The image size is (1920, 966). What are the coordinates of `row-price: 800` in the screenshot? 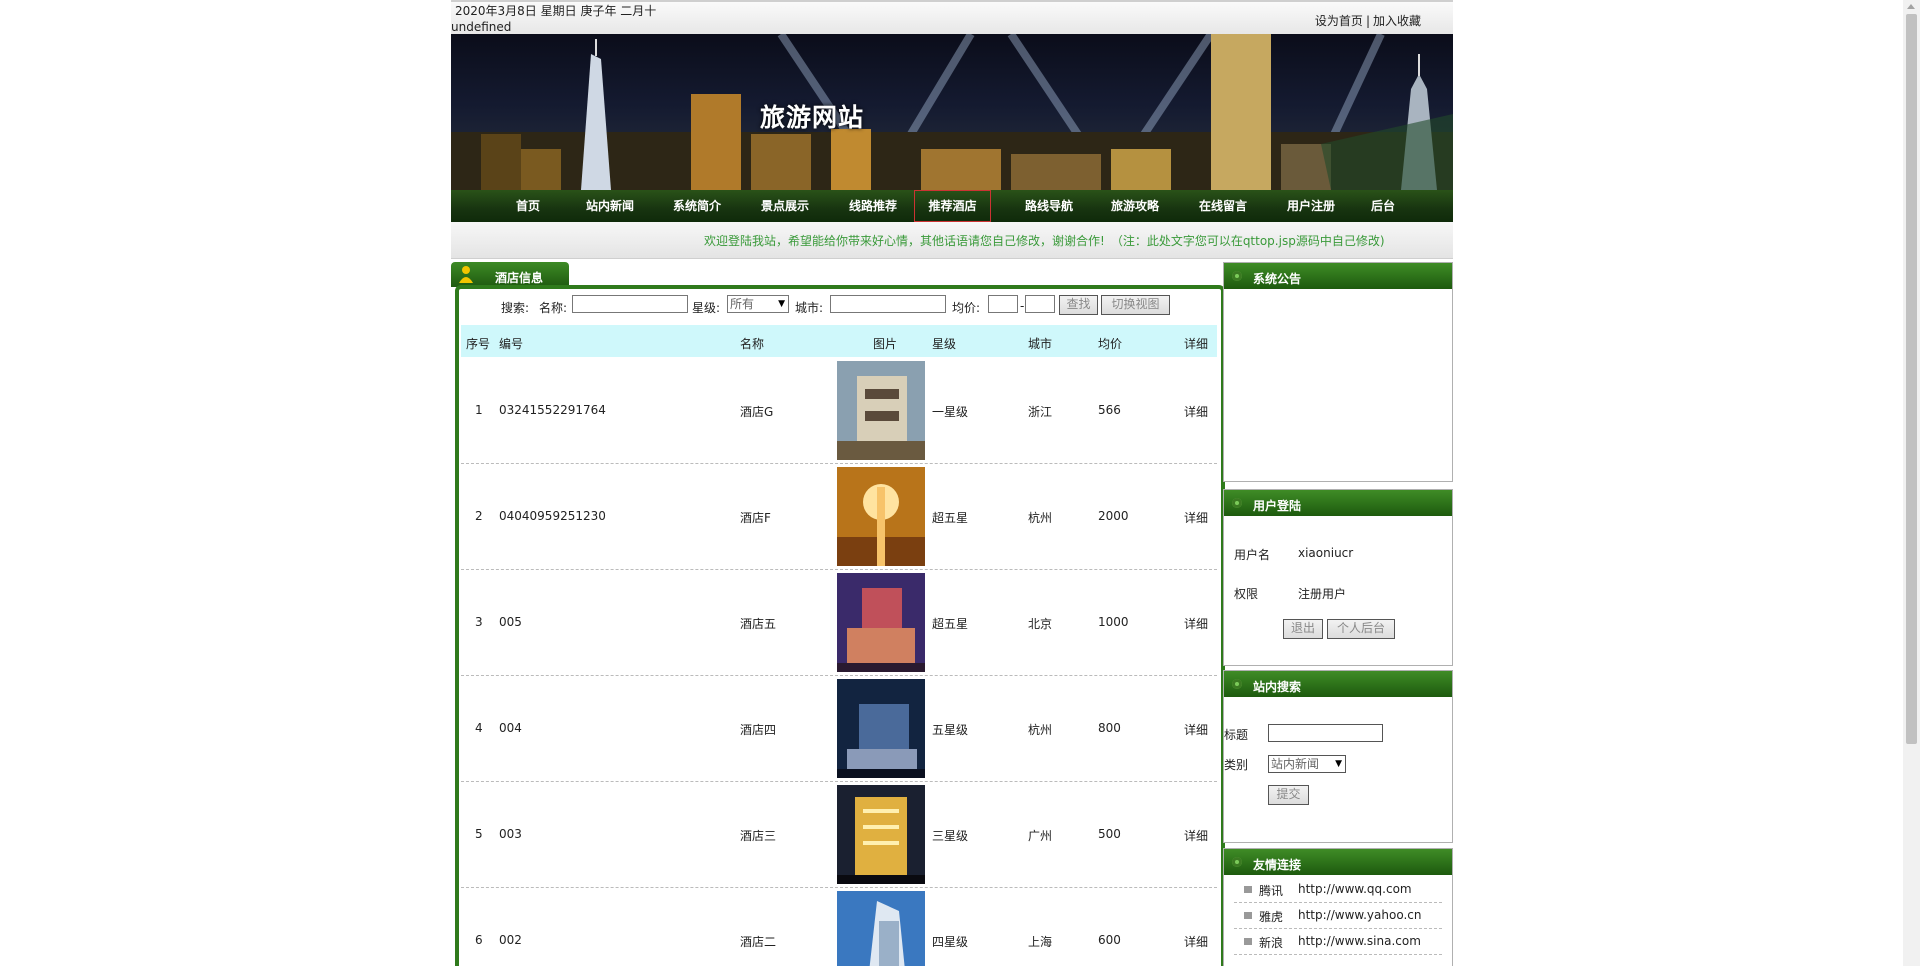 It's located at (1109, 728).